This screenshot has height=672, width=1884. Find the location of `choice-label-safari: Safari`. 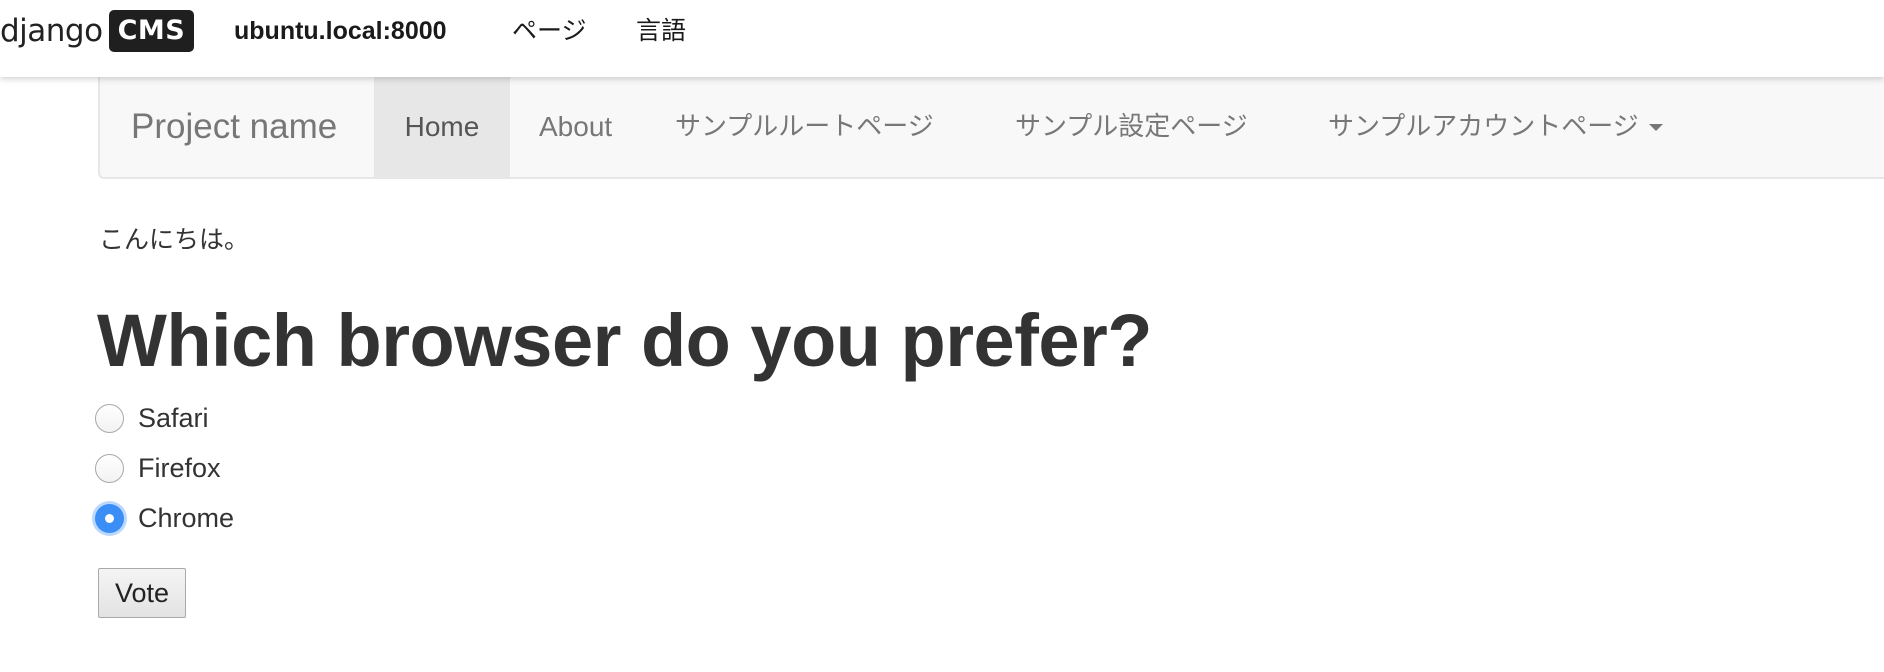

choice-label-safari: Safari is located at coordinates (173, 417).